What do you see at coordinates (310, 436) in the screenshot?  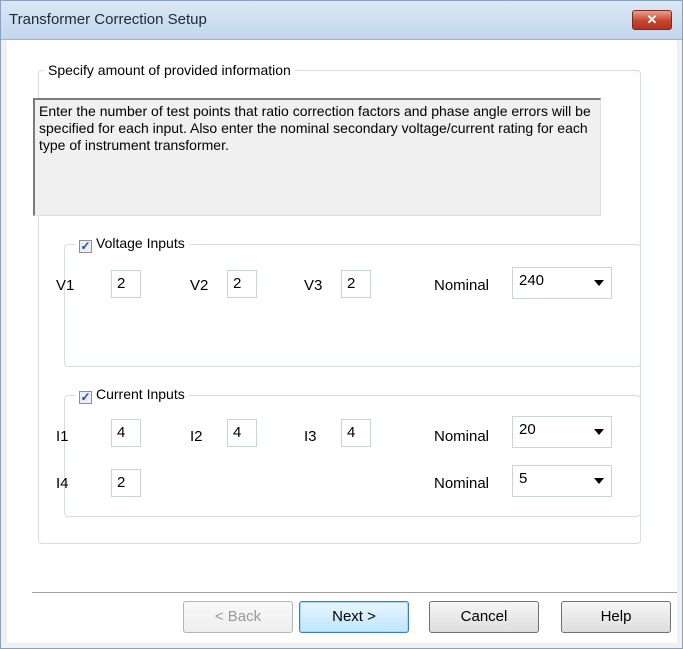 I see `i3-label: I3` at bounding box center [310, 436].